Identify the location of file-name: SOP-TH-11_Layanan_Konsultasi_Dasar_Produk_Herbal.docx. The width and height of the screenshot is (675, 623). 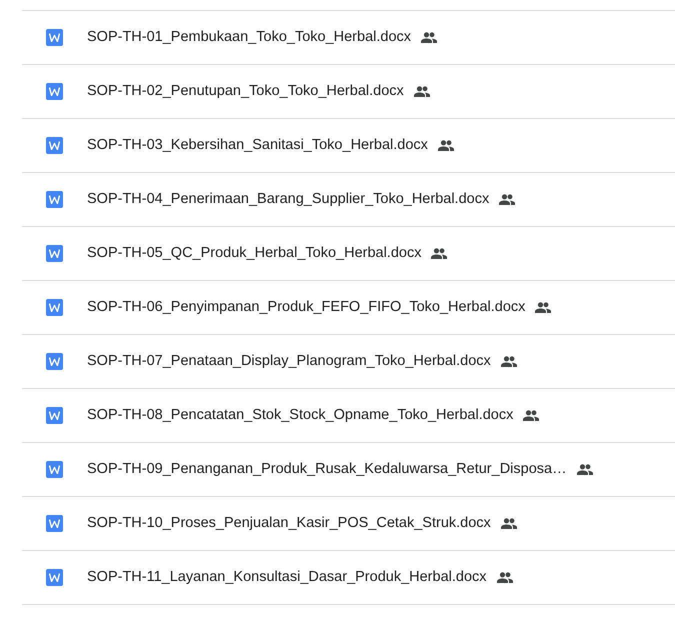
(287, 577).